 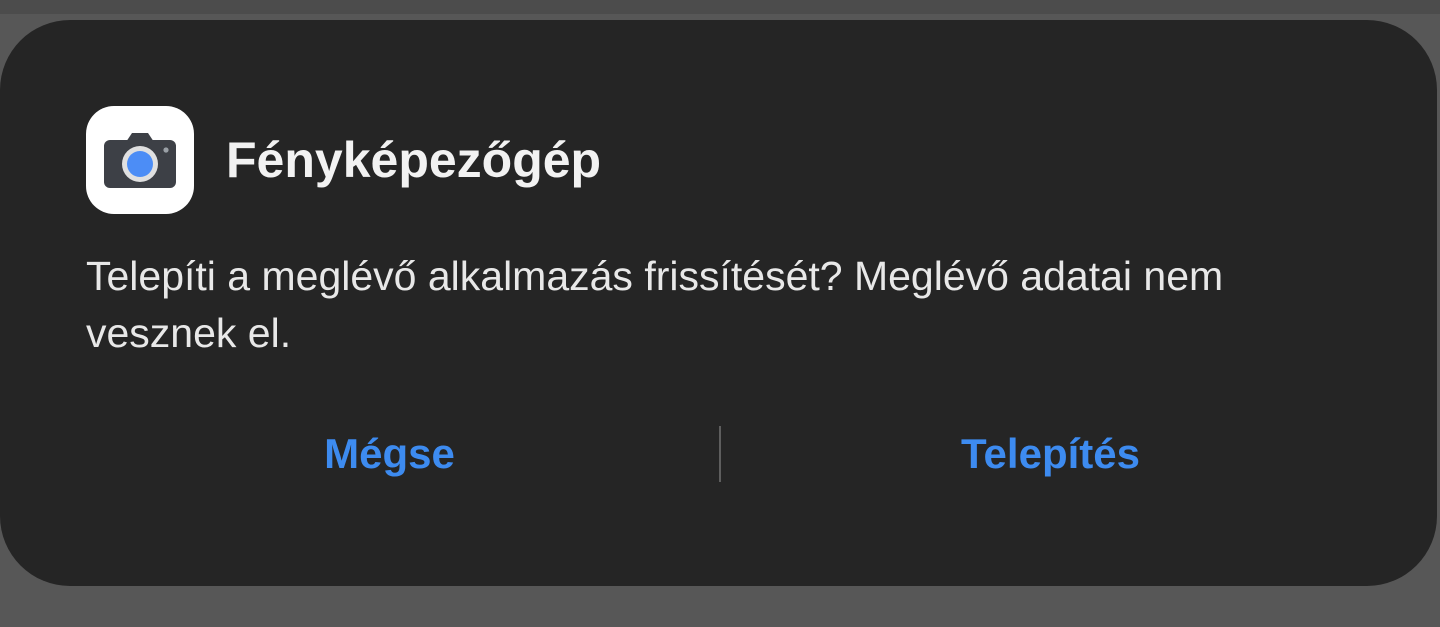 I want to click on dialog-actions: Mégse Telepítés, so click(x=720, y=454).